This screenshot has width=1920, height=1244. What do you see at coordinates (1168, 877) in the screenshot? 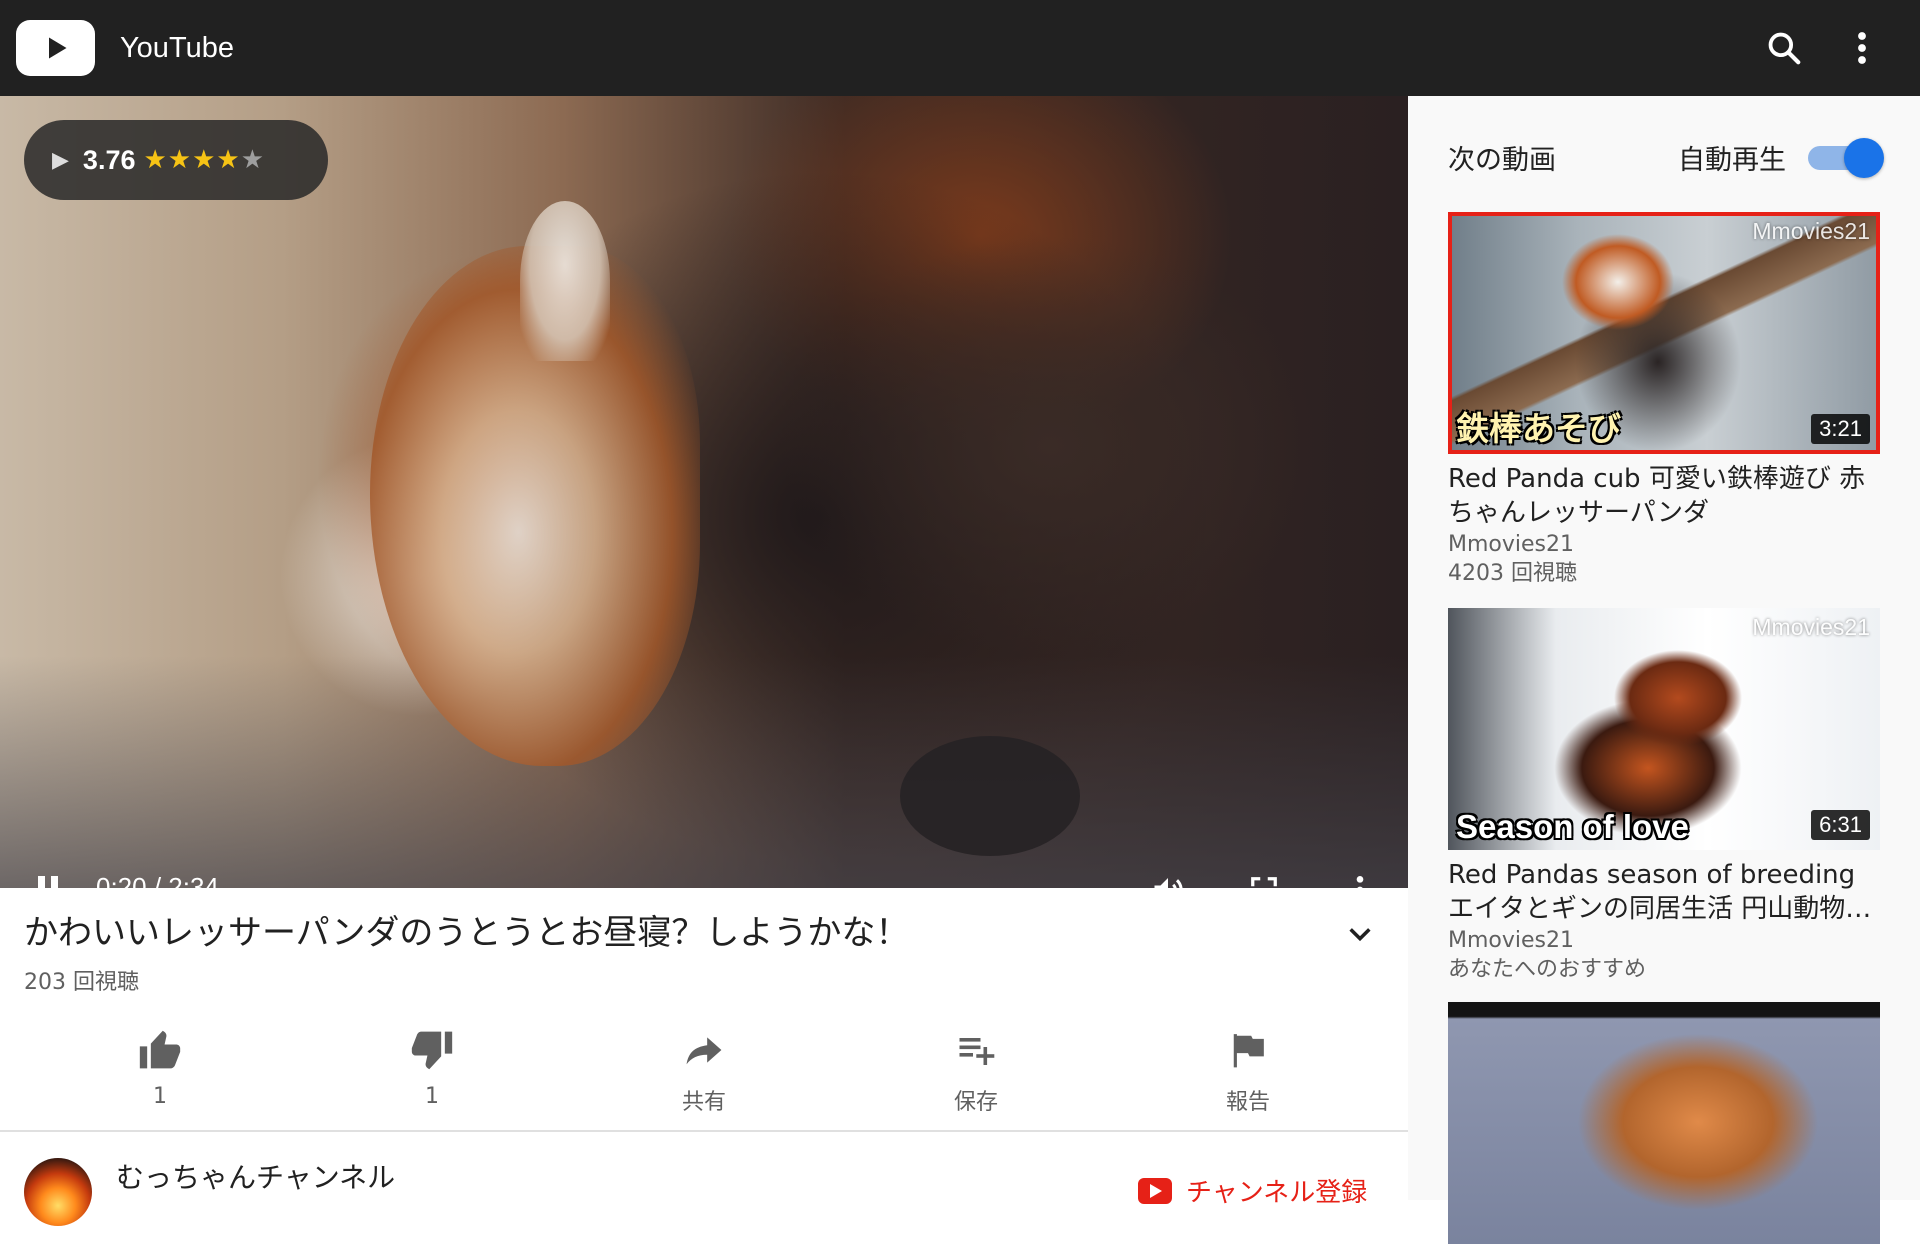
I see `volume-icon` at bounding box center [1168, 877].